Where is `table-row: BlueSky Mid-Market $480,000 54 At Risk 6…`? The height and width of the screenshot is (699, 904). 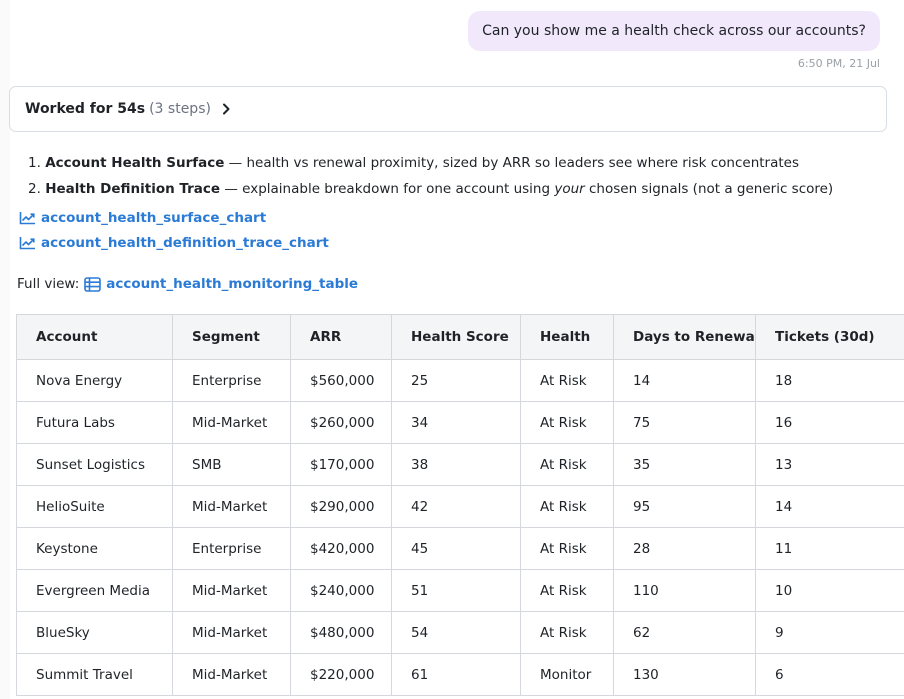 table-row: BlueSky Mid-Market $480,000 54 At Risk 6… is located at coordinates (460, 632).